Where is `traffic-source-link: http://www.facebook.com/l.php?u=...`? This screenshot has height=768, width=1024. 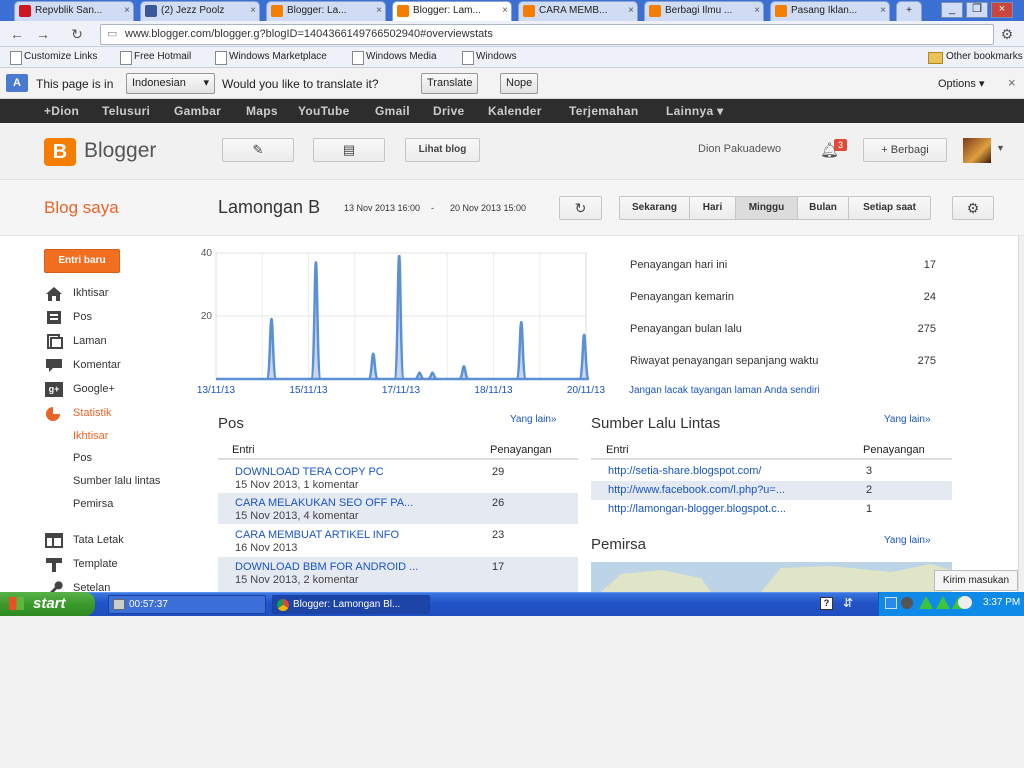 traffic-source-link: http://www.facebook.com/l.php?u=... is located at coordinates (696, 490).